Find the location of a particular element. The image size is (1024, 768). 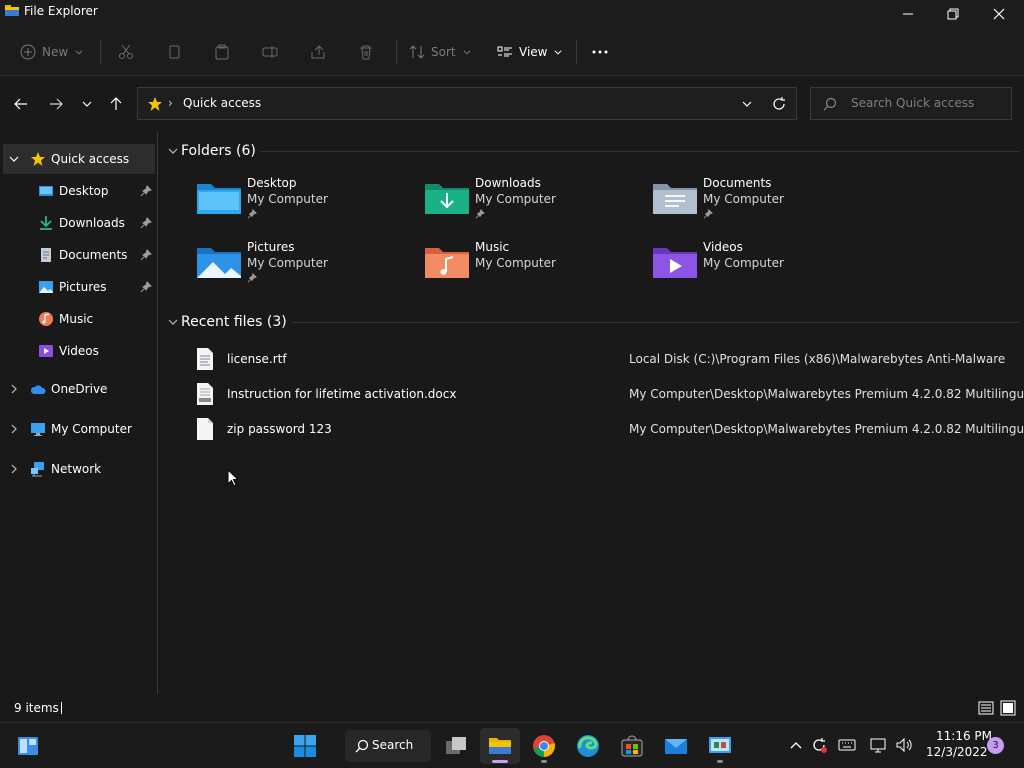

sidebar-item-music: Music is located at coordinates (79, 319).